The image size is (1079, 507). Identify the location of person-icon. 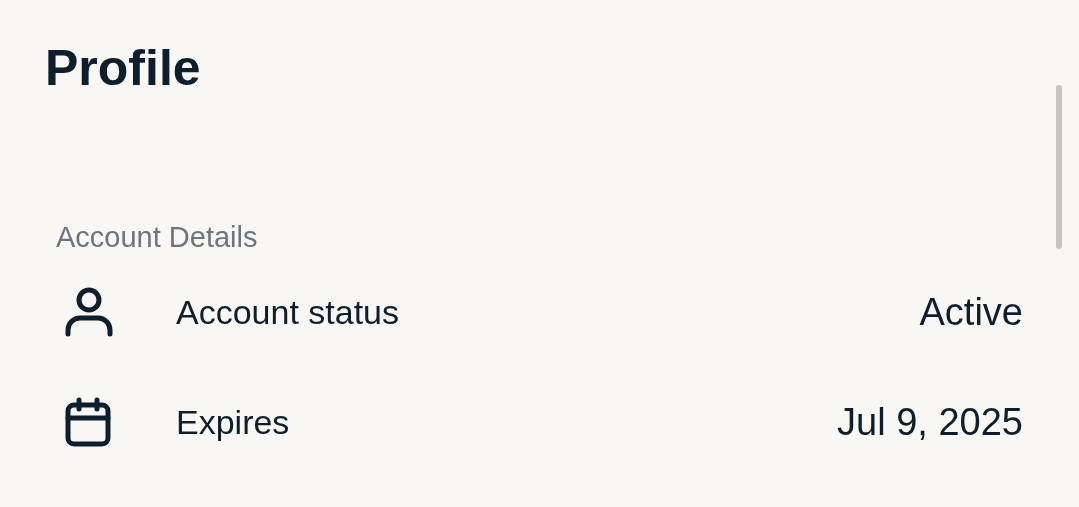
(89, 312).